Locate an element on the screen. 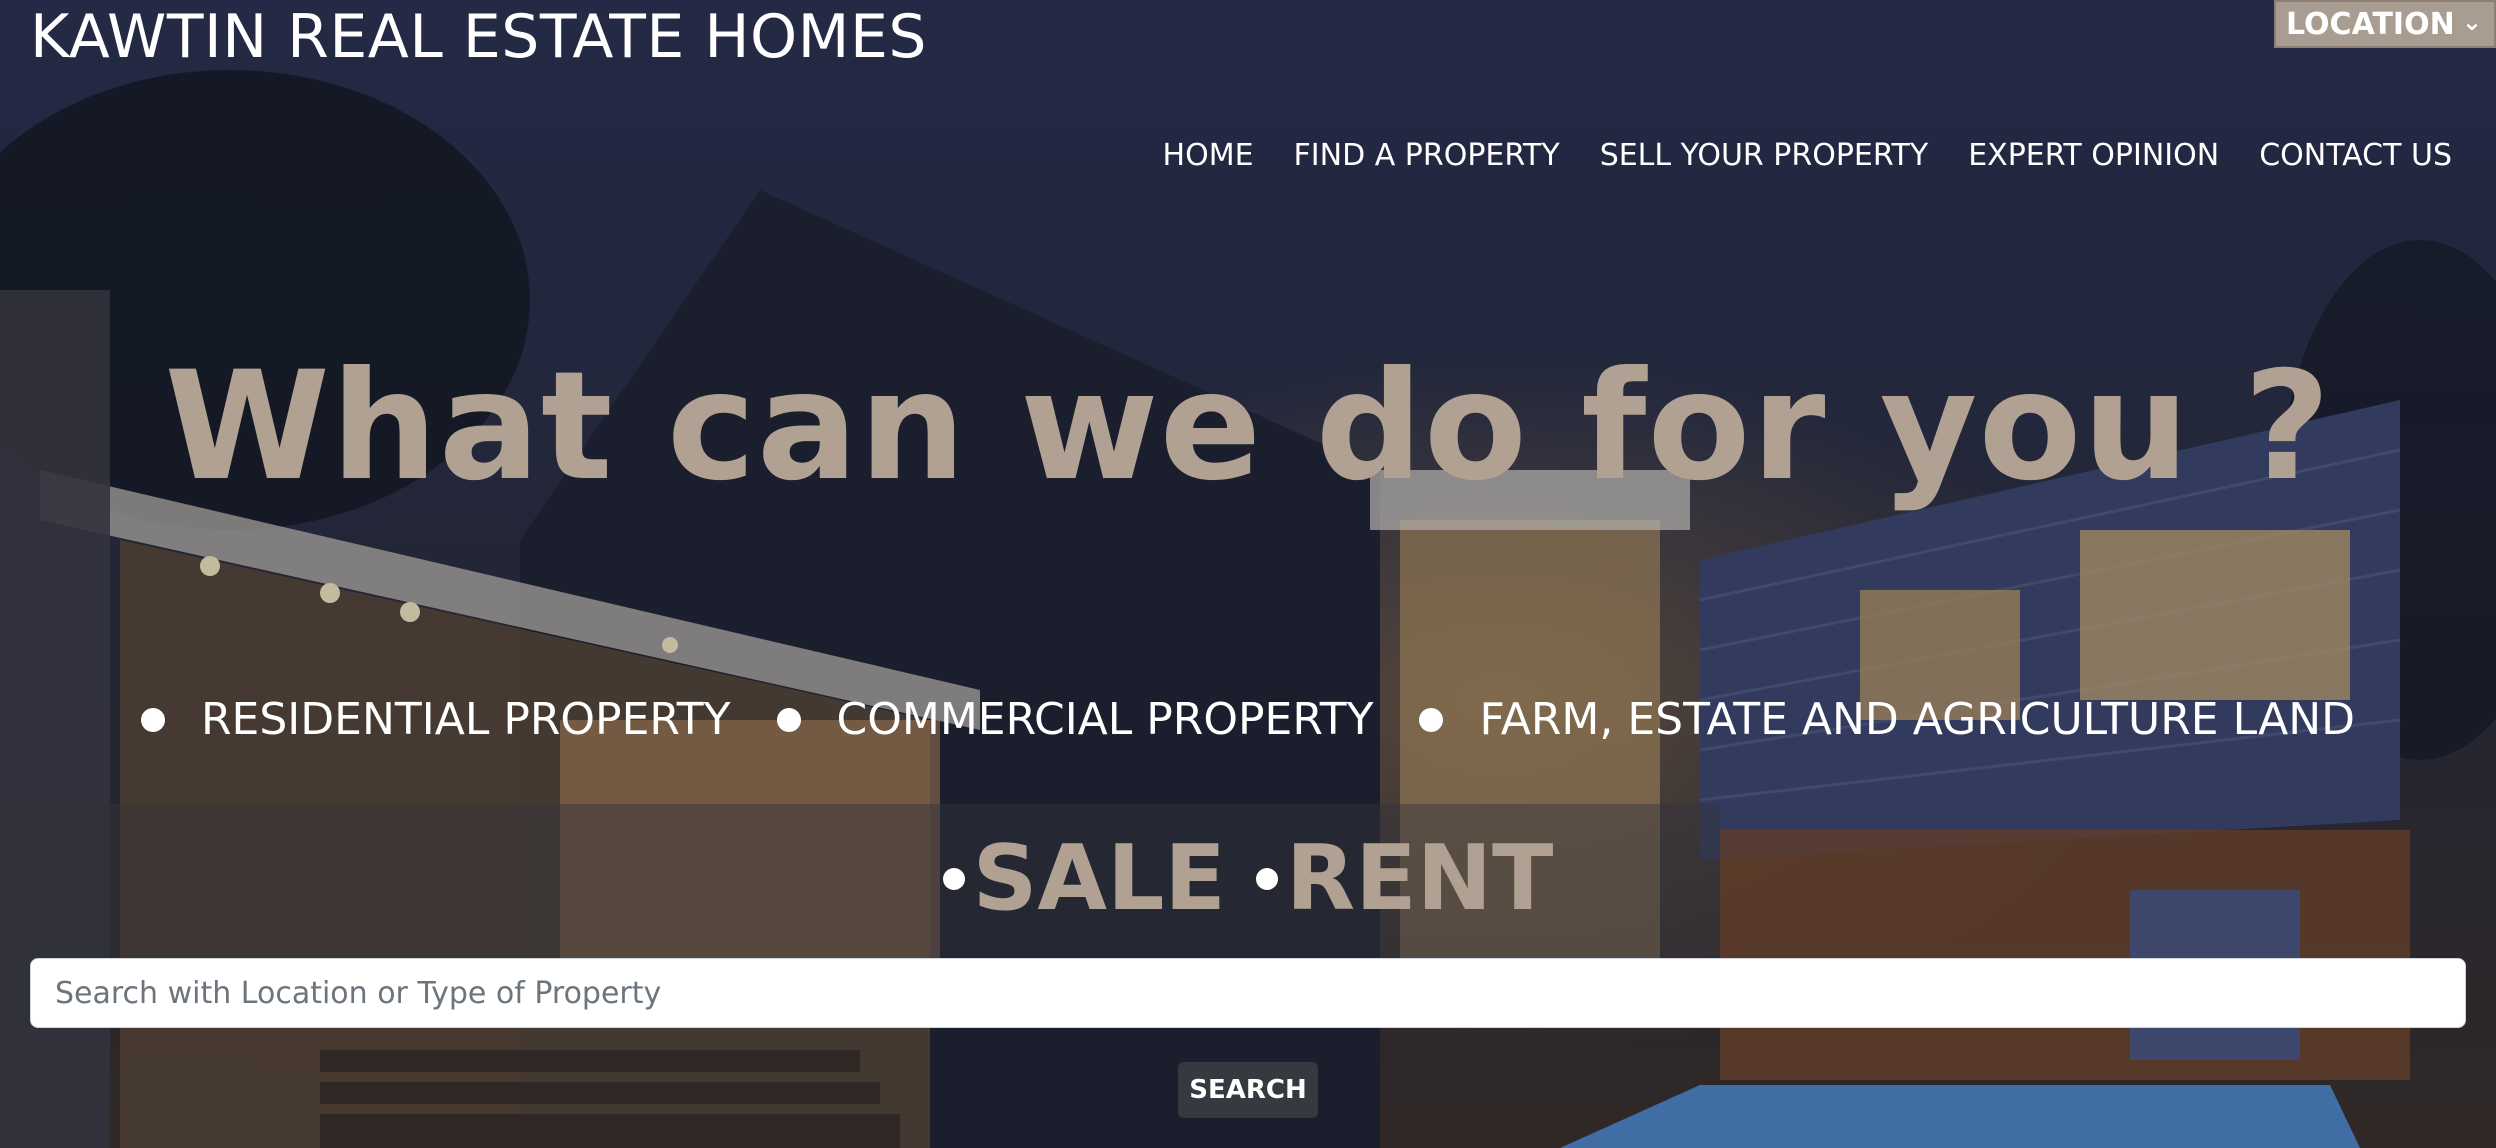 This screenshot has height=1148, width=2496. category-commercial: COMMERCIAL PROPERTY is located at coordinates (1075, 719).